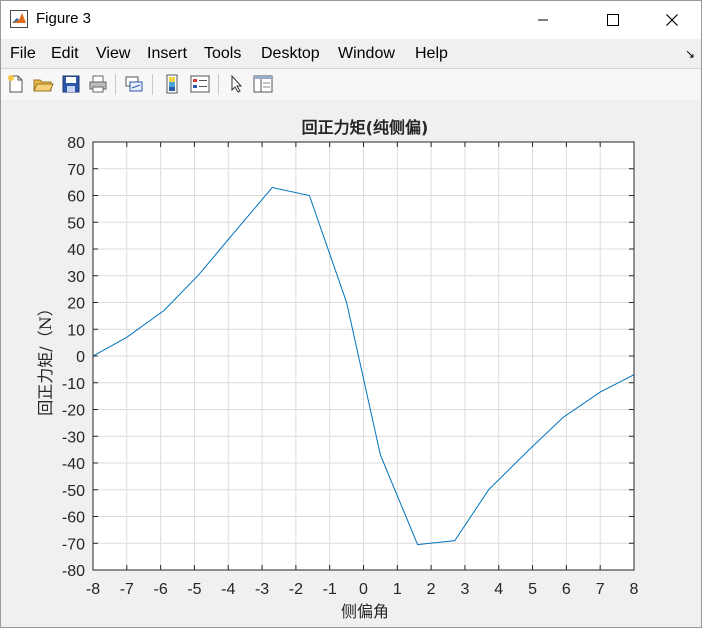  What do you see at coordinates (365, 127) in the screenshot?
I see `chart-title: 回正力矩(纯侧偏)` at bounding box center [365, 127].